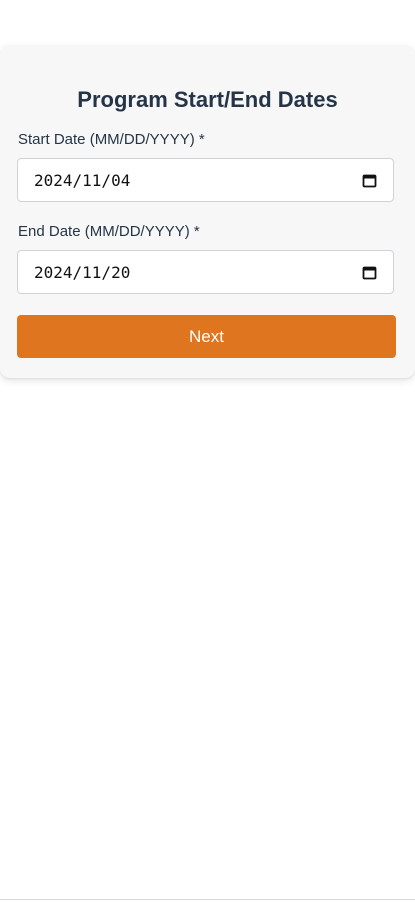  Describe the element at coordinates (82, 272) in the screenshot. I see `end-date-value: 2024/11/20` at that location.